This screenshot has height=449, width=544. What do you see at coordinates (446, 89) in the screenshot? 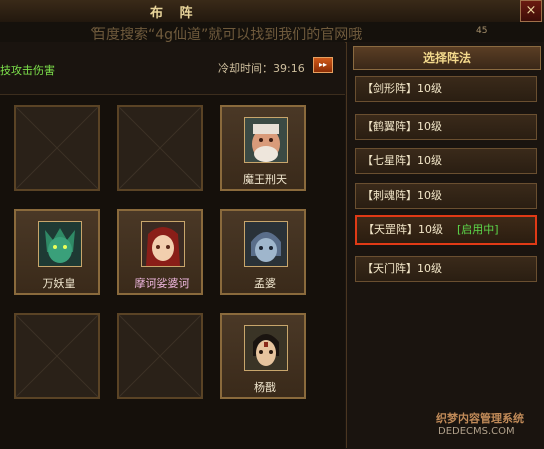
I see `formation-item: 【剑形阵】10级` at bounding box center [446, 89].